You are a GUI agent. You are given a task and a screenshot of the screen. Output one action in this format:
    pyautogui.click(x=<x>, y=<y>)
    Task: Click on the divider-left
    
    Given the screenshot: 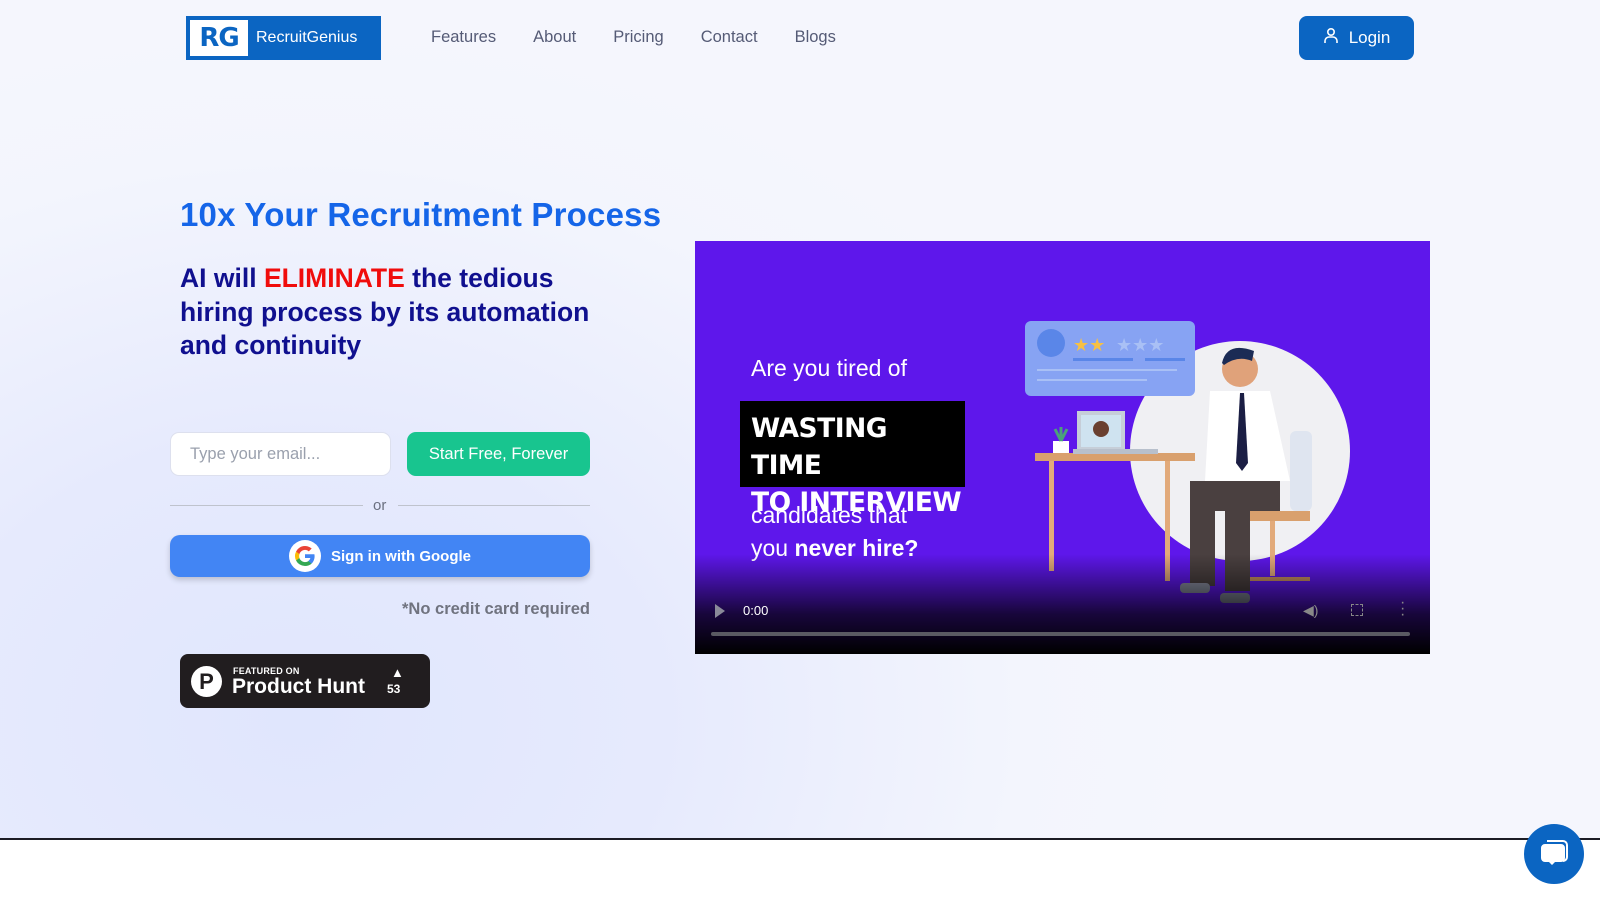 What is the action you would take?
    pyautogui.click(x=266, y=505)
    